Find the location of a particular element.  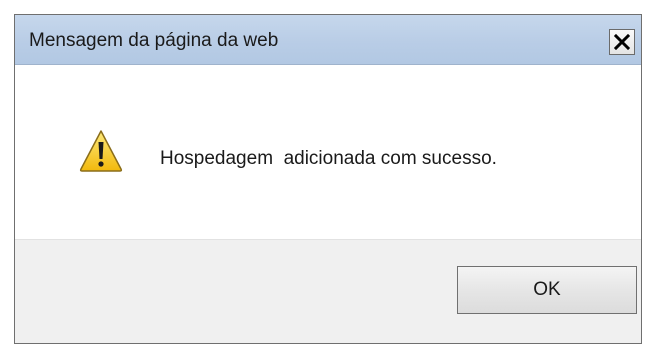

dialog-title: Mensagem da página da web is located at coordinates (154, 40).